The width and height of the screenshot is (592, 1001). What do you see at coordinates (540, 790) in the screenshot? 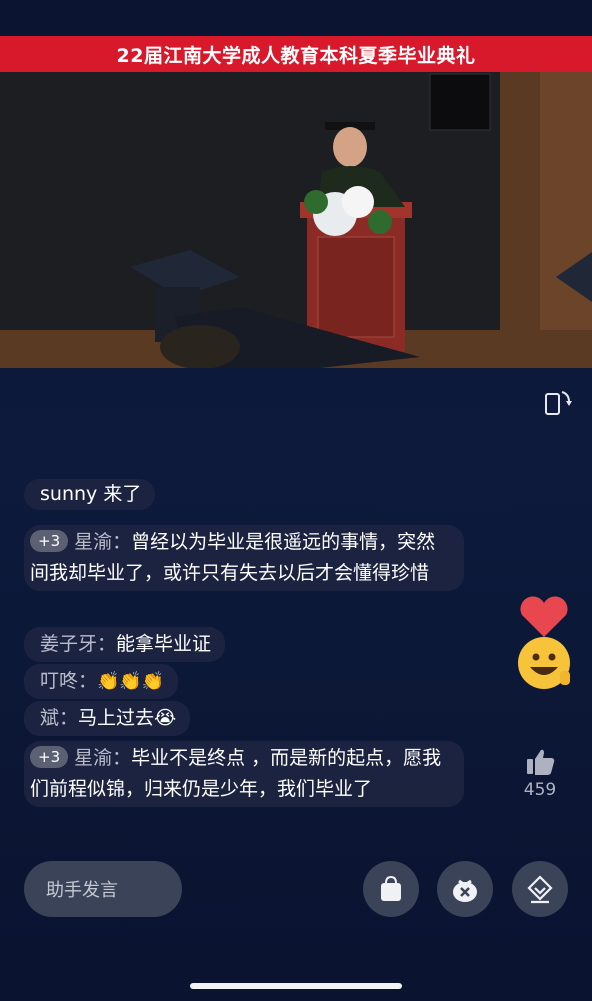
I see `like-count: 459` at bounding box center [540, 790].